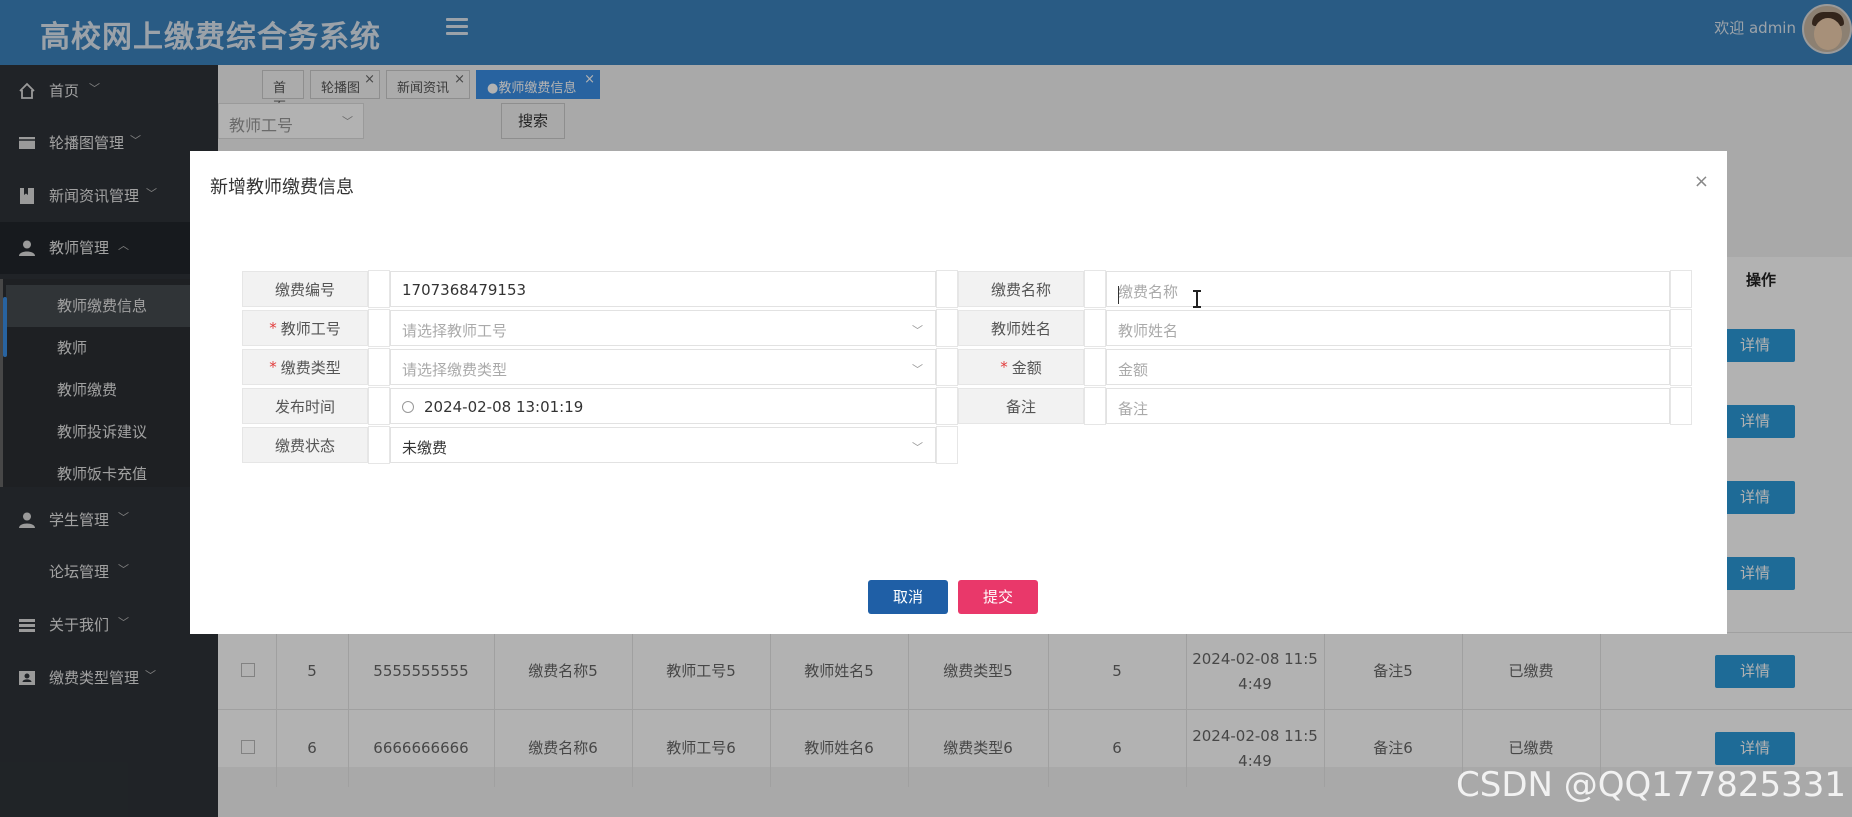 This screenshot has width=1852, height=817. I want to click on label-teacher-name: 教师姓名, so click(1021, 328).